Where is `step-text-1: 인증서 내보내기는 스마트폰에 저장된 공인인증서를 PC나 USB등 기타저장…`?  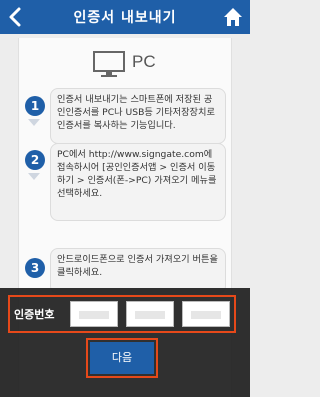 step-text-1: 인증서 내보내기는 스마트폰에 저장된 공인인증서를 PC나 USB등 기타저장… is located at coordinates (138, 116).